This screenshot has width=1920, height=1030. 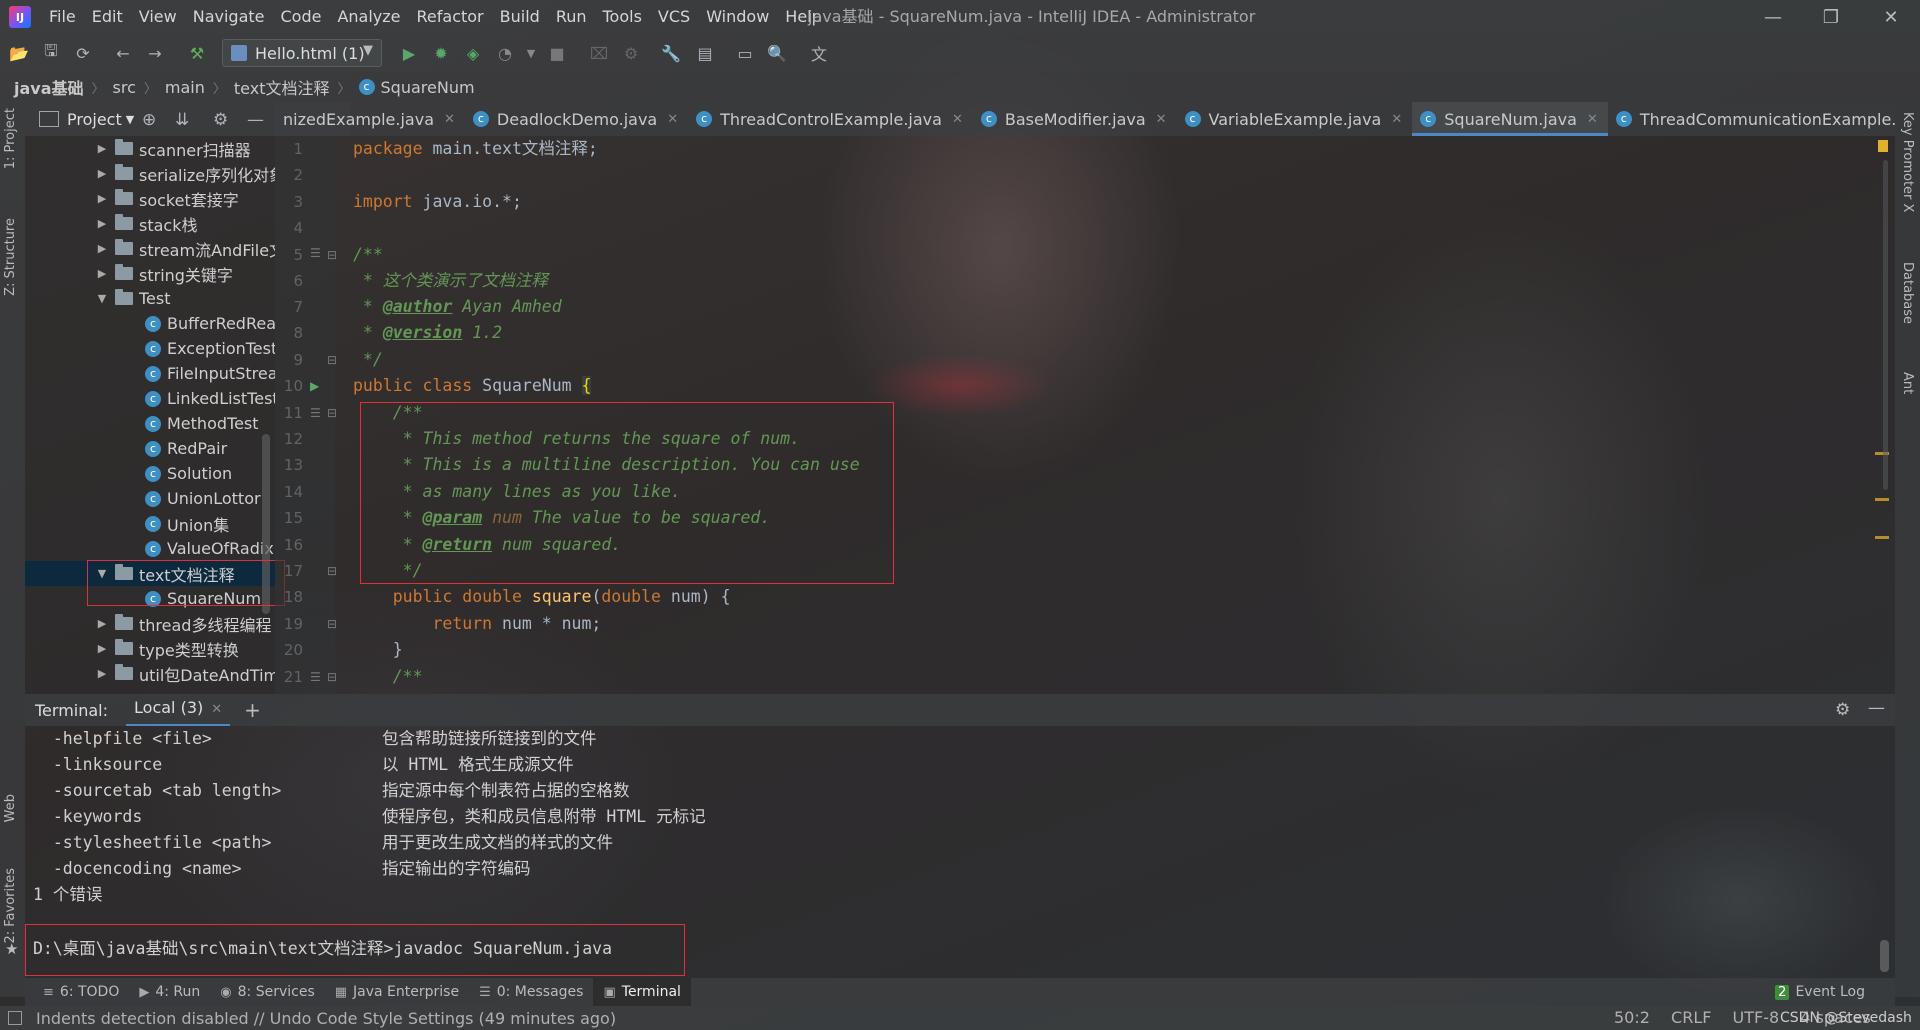 I want to click on tree-item-class: c Solution, so click(x=150, y=473).